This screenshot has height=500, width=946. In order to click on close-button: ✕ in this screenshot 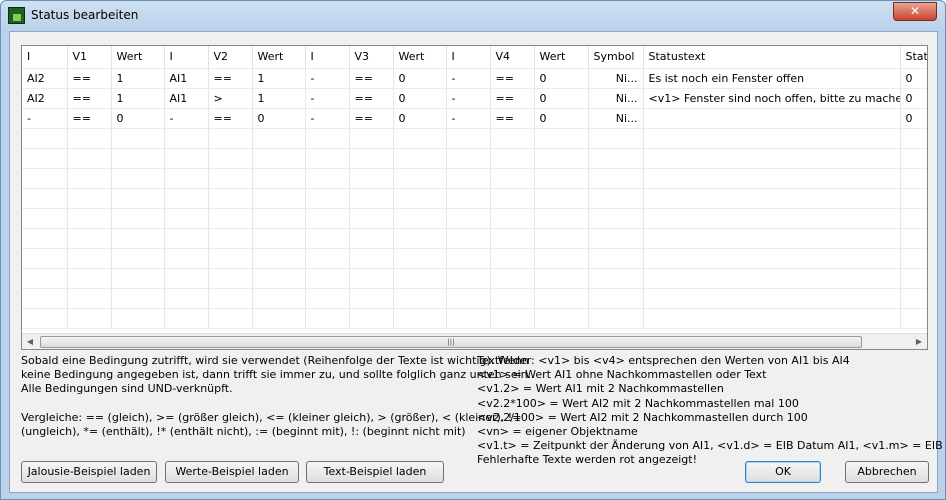, I will do `click(915, 11)`.